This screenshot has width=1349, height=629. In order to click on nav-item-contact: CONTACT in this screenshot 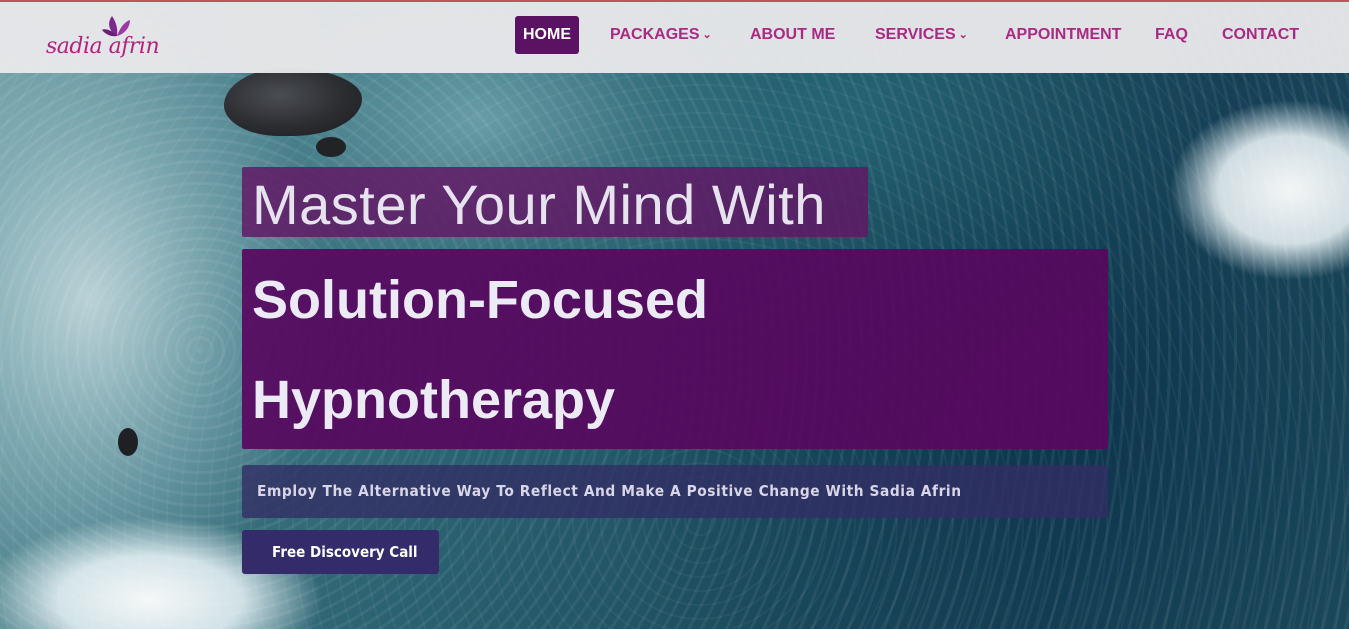, I will do `click(1260, 35)`.